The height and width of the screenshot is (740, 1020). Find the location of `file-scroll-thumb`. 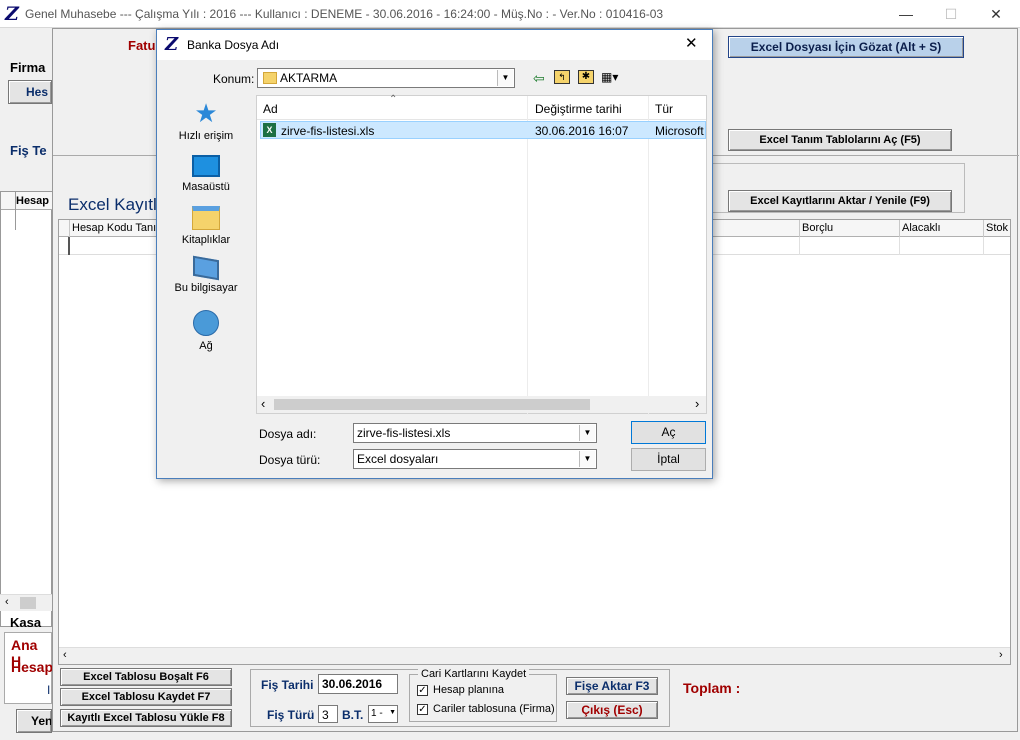

file-scroll-thumb is located at coordinates (432, 404).